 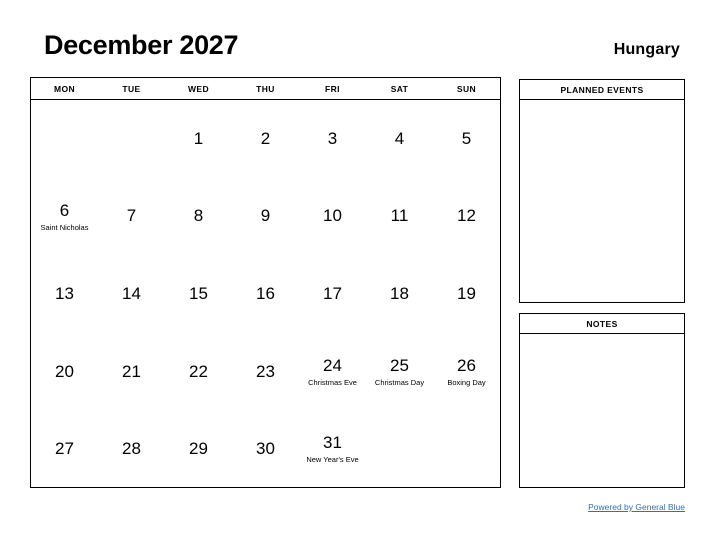 I want to click on planned-events-panel: PLANNED EVENTS, so click(x=602, y=191).